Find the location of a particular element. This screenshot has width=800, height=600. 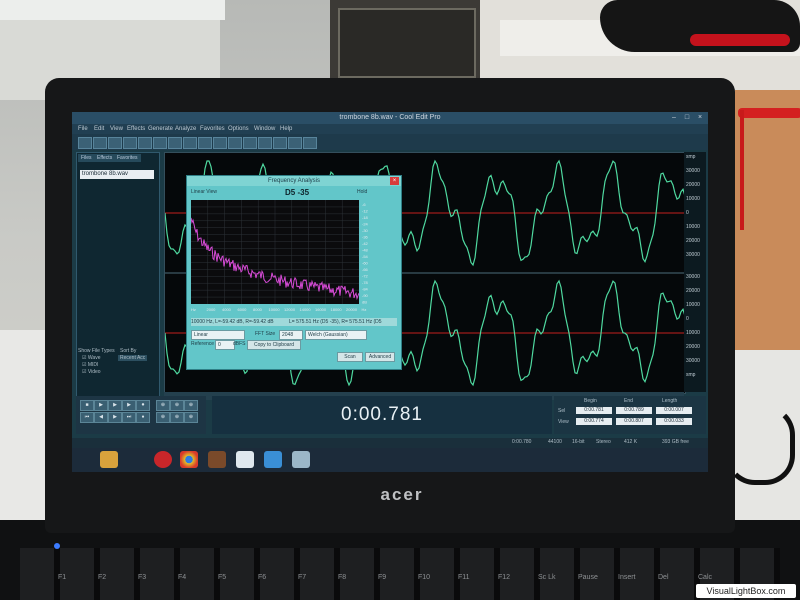

menu-analyze: Analyze is located at coordinates (185, 129).